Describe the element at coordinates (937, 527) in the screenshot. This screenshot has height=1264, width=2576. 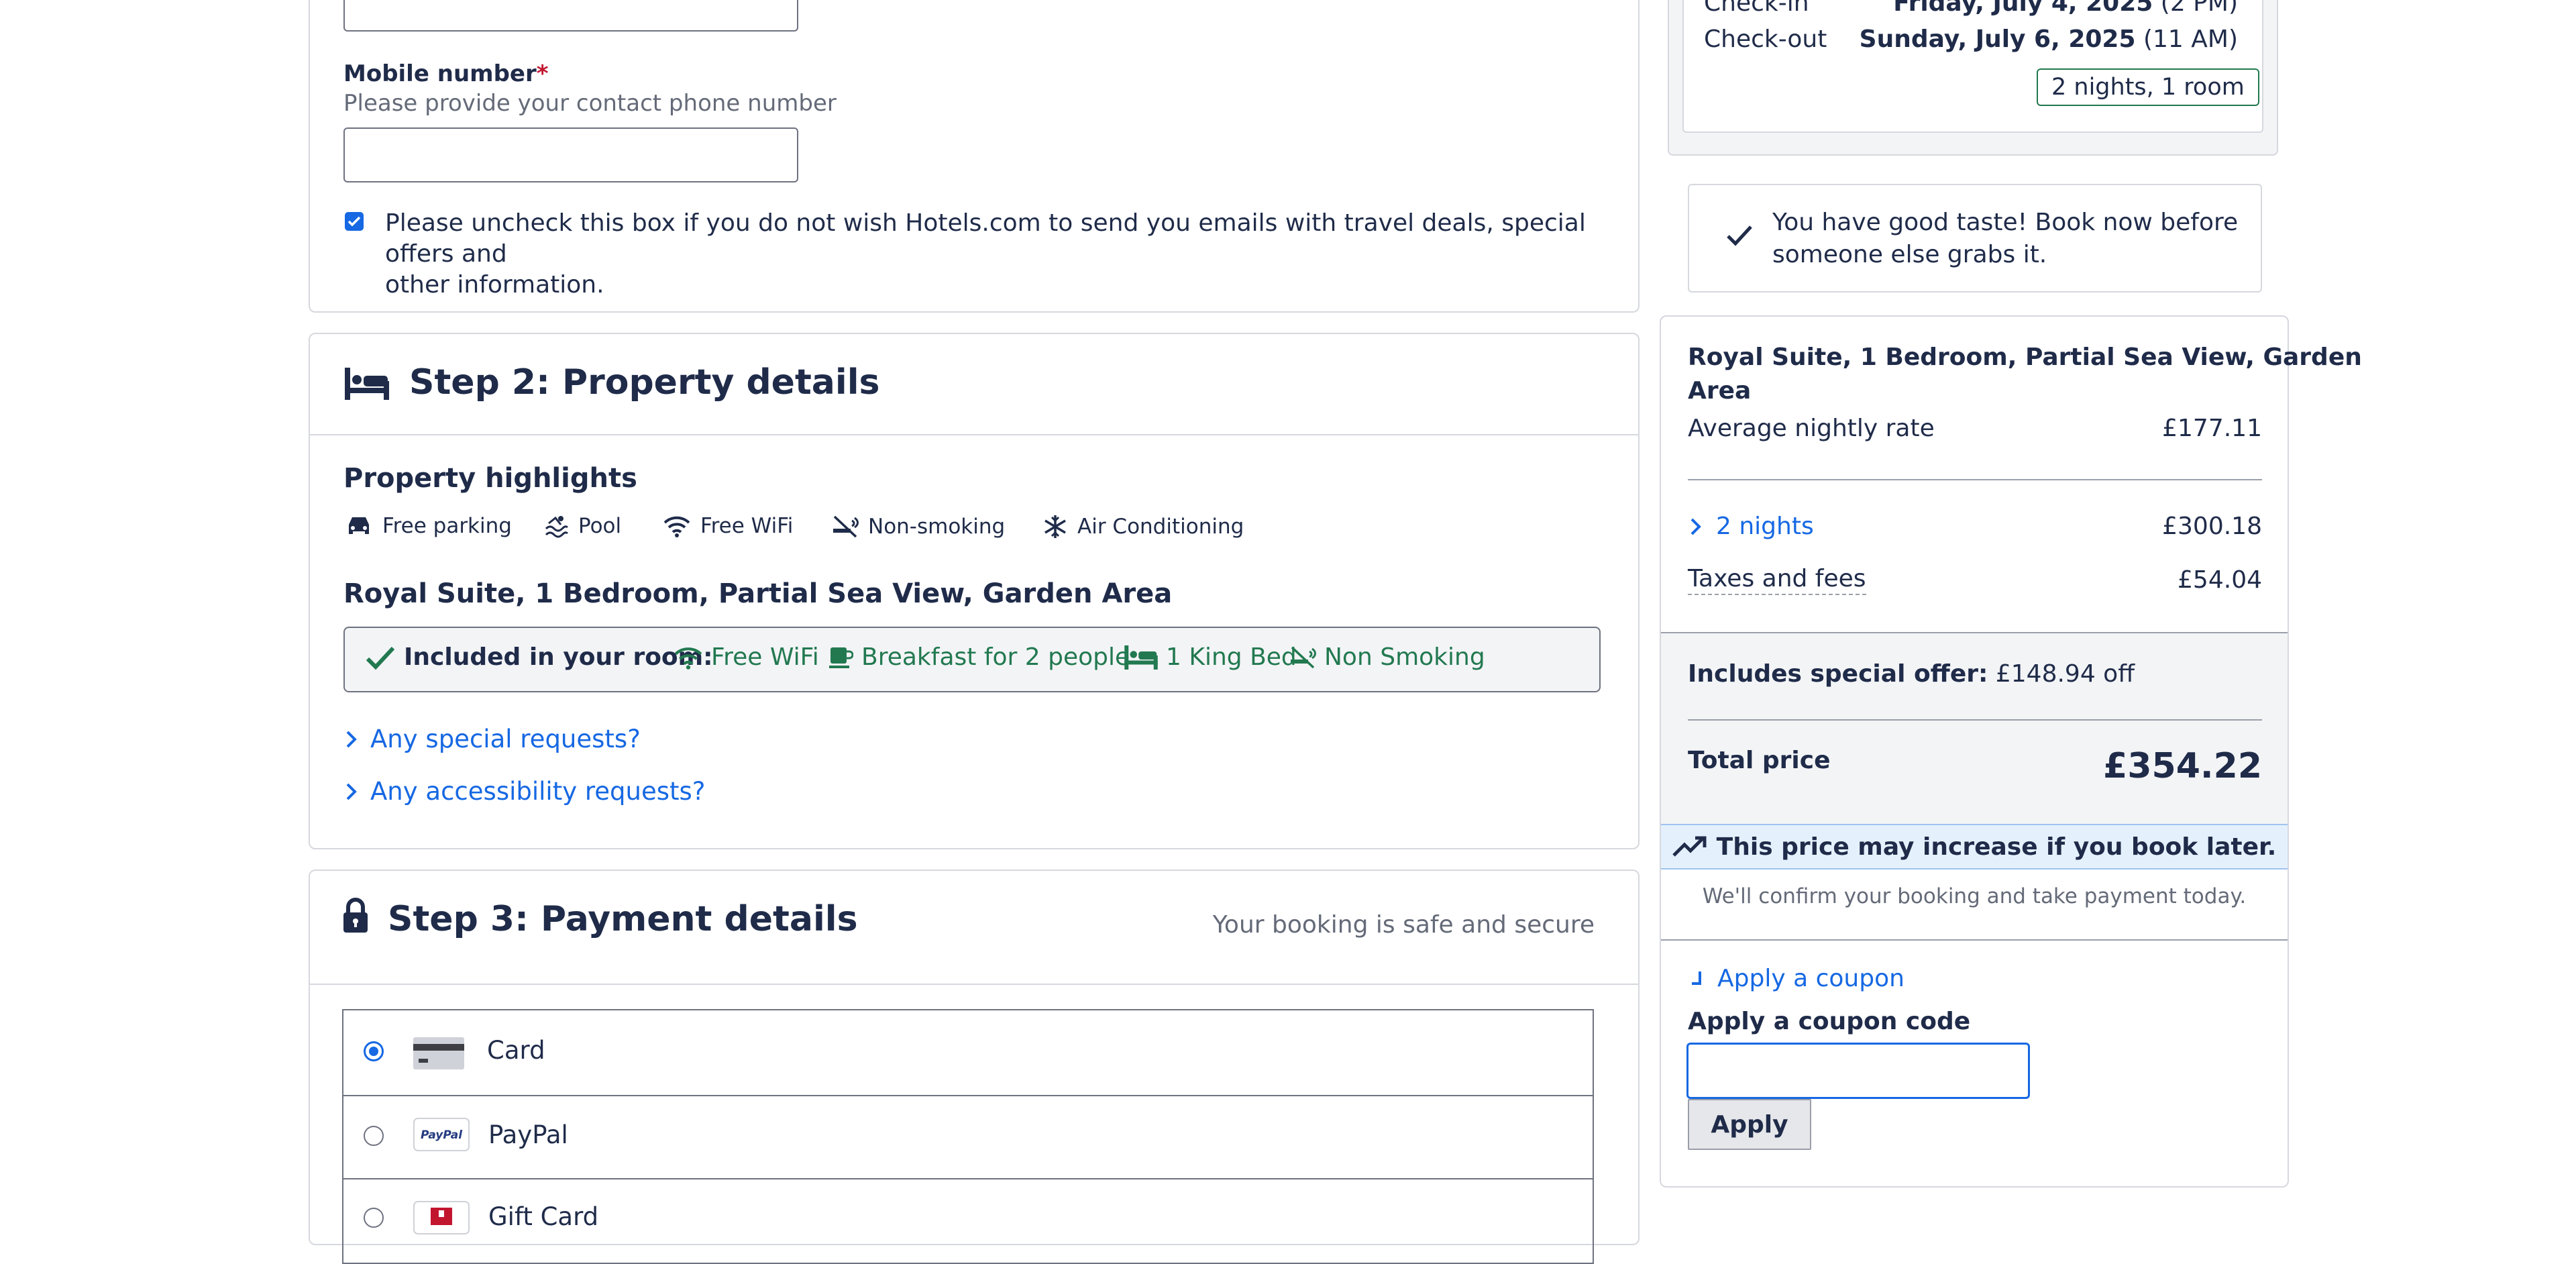
I see `highlight-label: Non-smoking` at that location.